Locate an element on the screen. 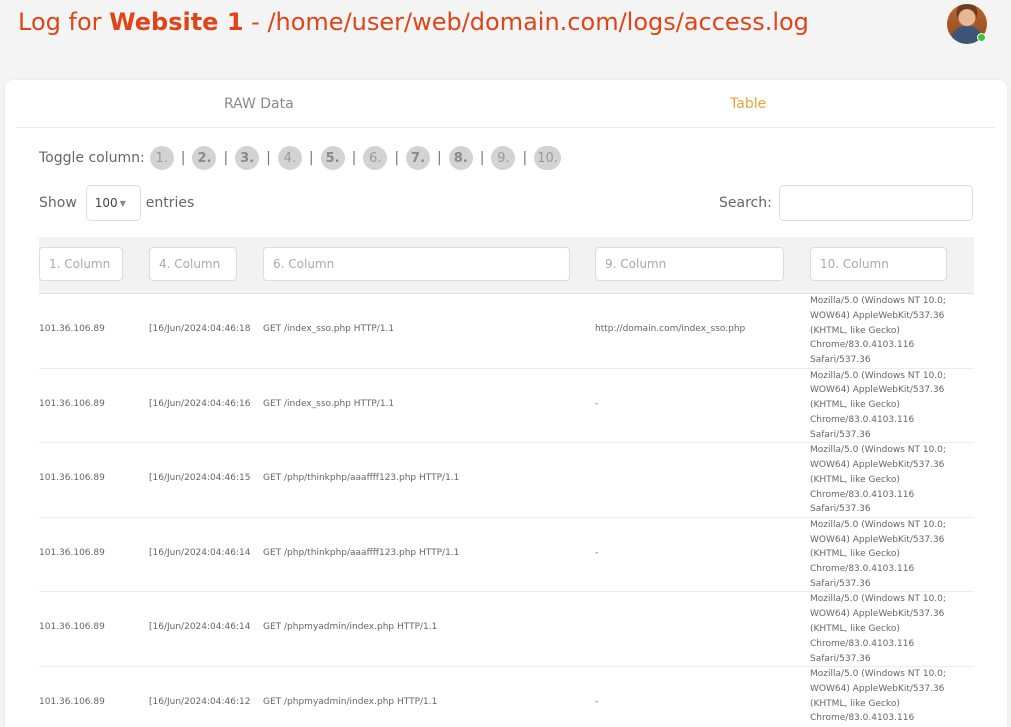  toggle-column-3: 3. is located at coordinates (247, 158).